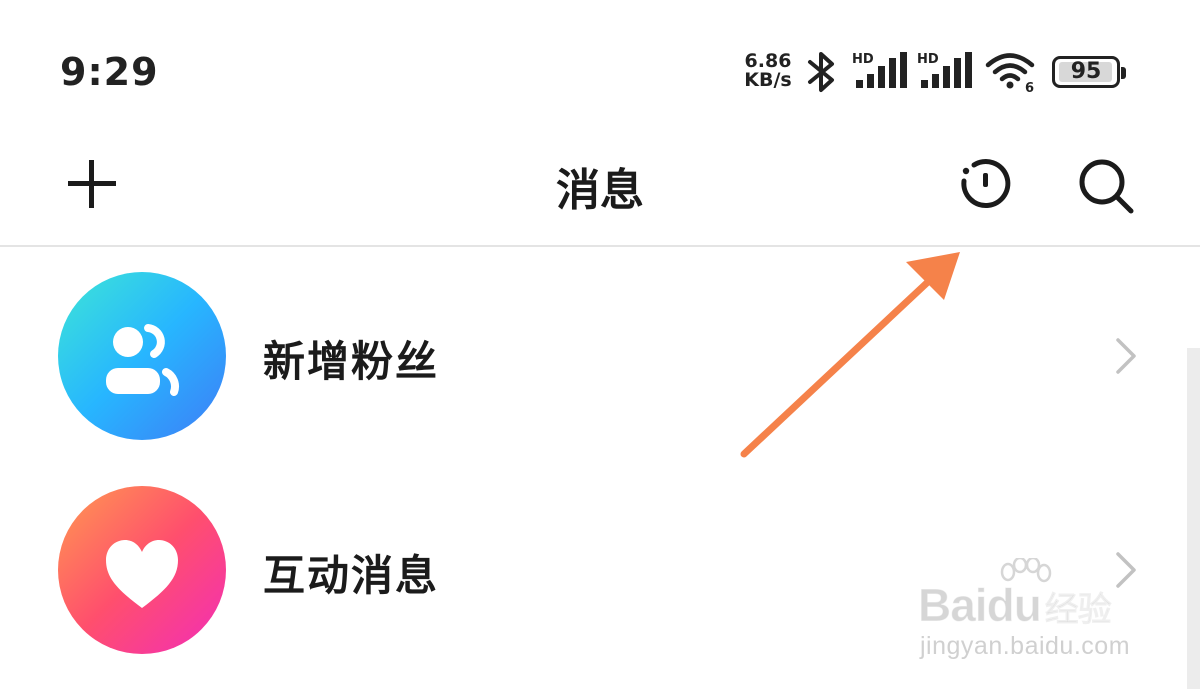 This screenshot has width=1200, height=689. I want to click on new-fans-label: 新增粉丝, so click(351, 361).